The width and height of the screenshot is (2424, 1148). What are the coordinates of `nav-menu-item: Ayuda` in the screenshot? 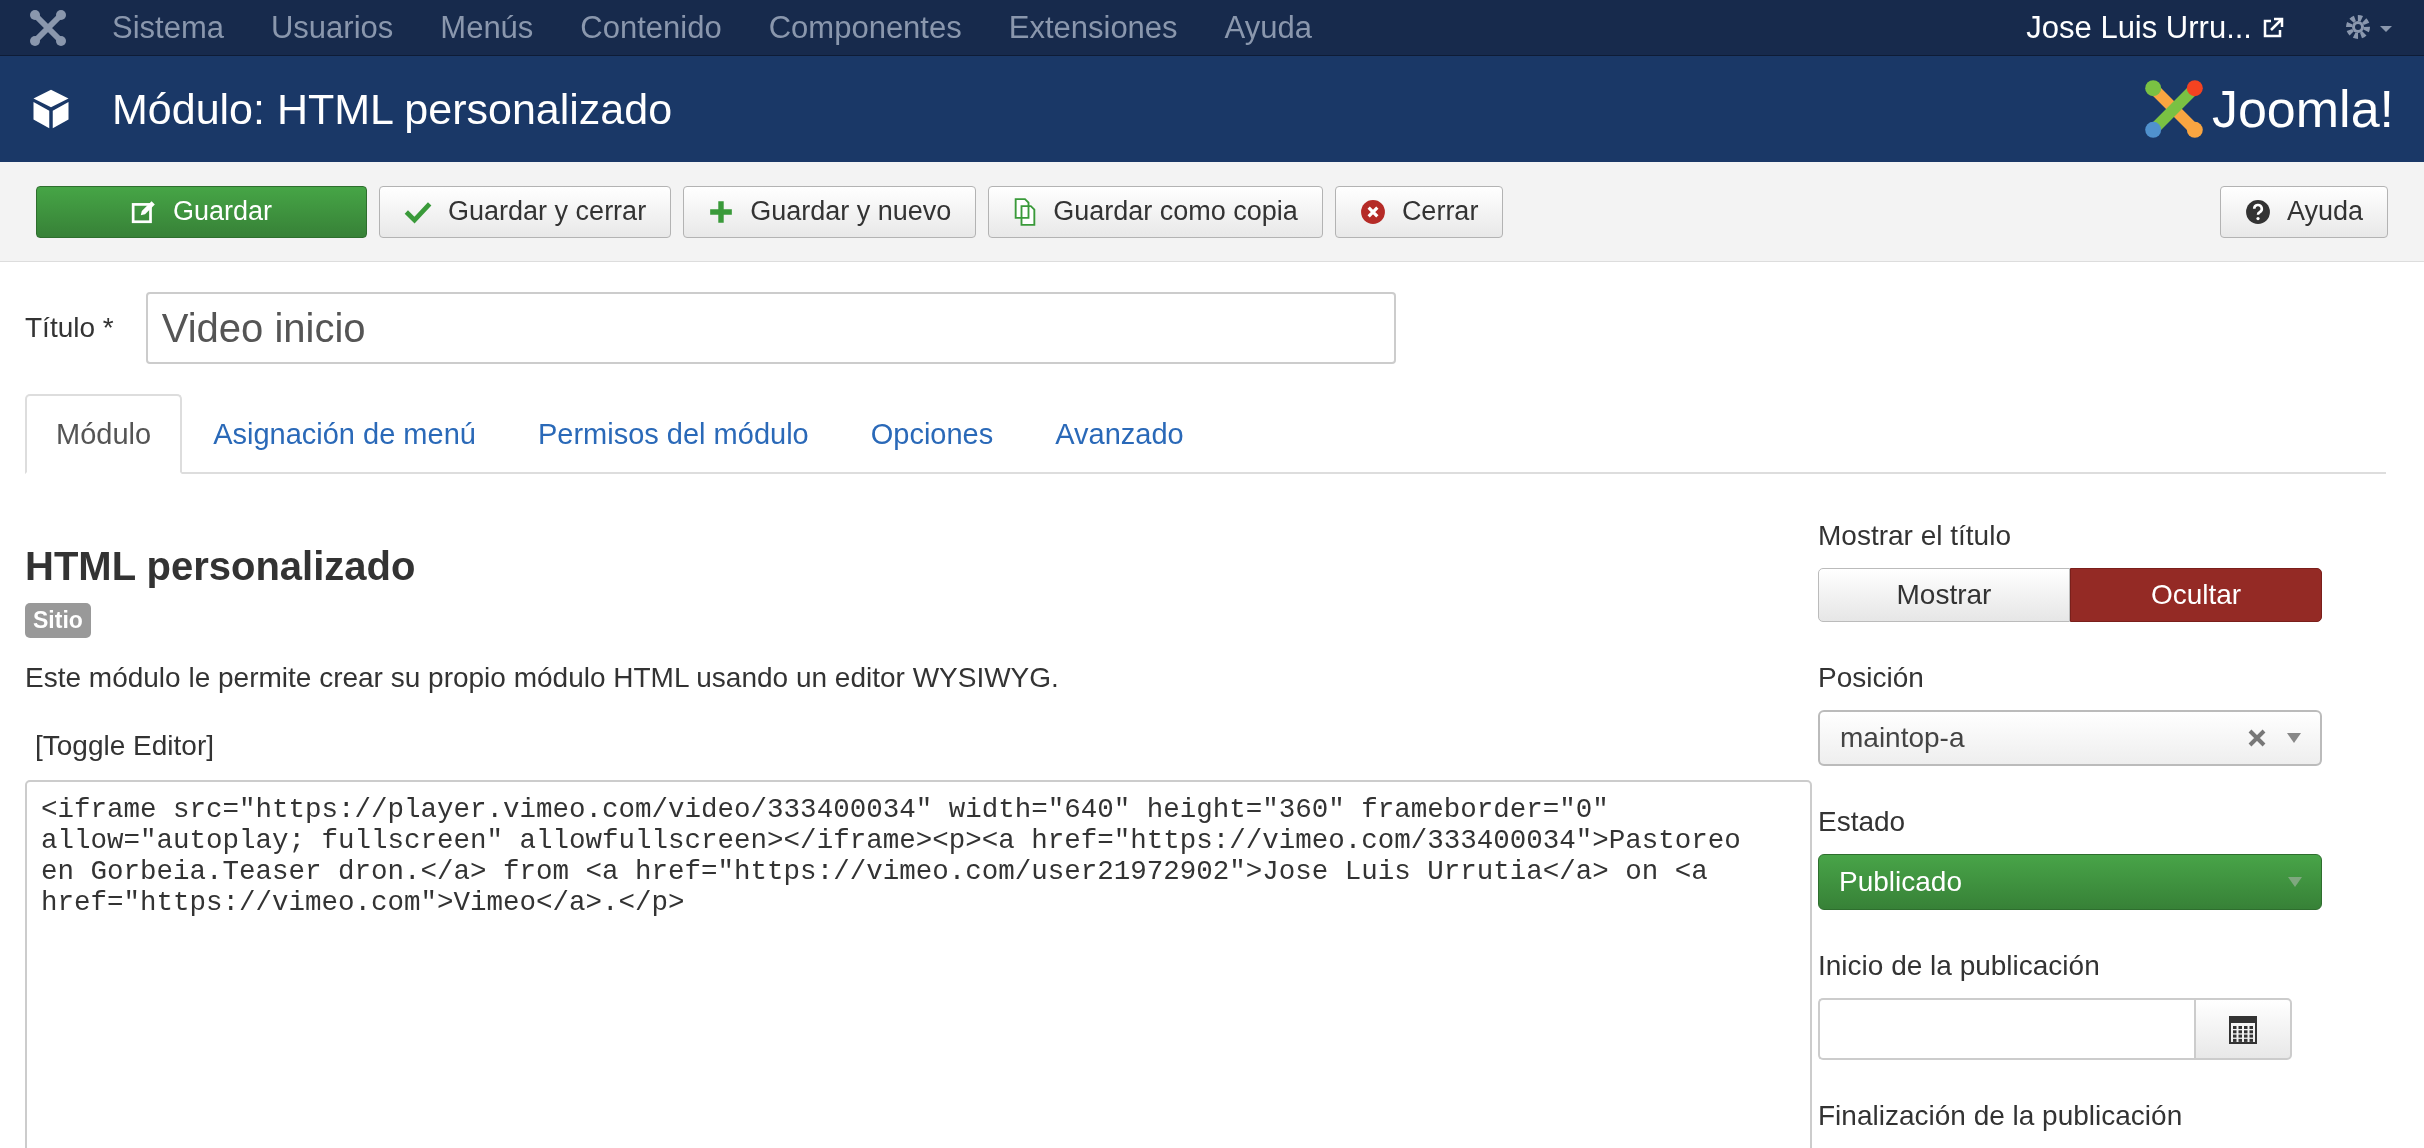 It's located at (1268, 27).